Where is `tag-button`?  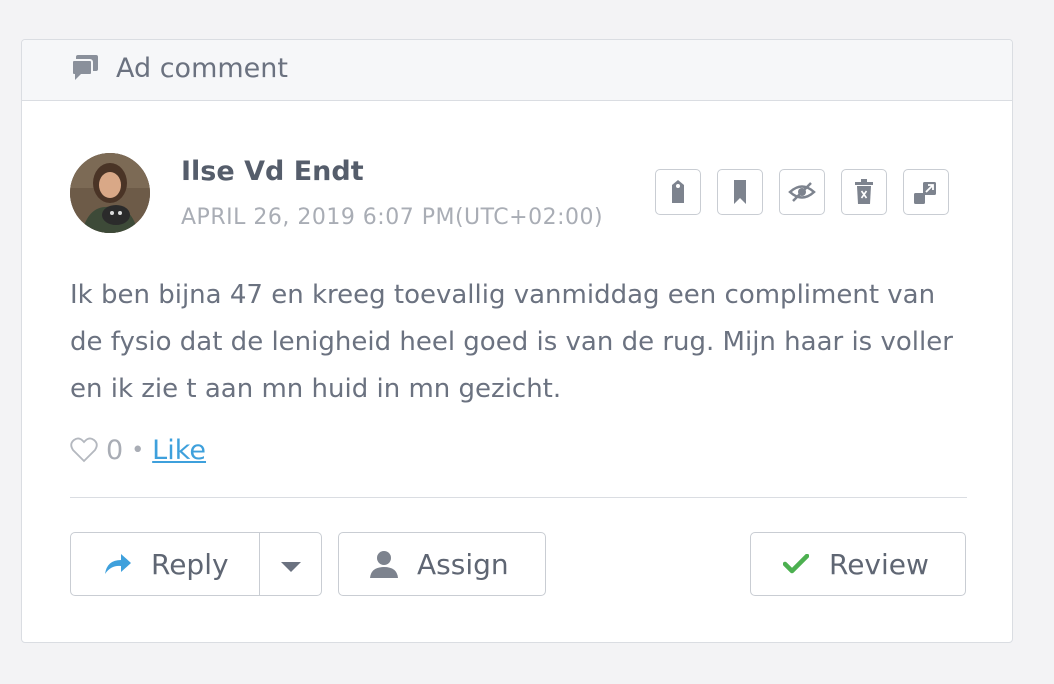
tag-button is located at coordinates (678, 192).